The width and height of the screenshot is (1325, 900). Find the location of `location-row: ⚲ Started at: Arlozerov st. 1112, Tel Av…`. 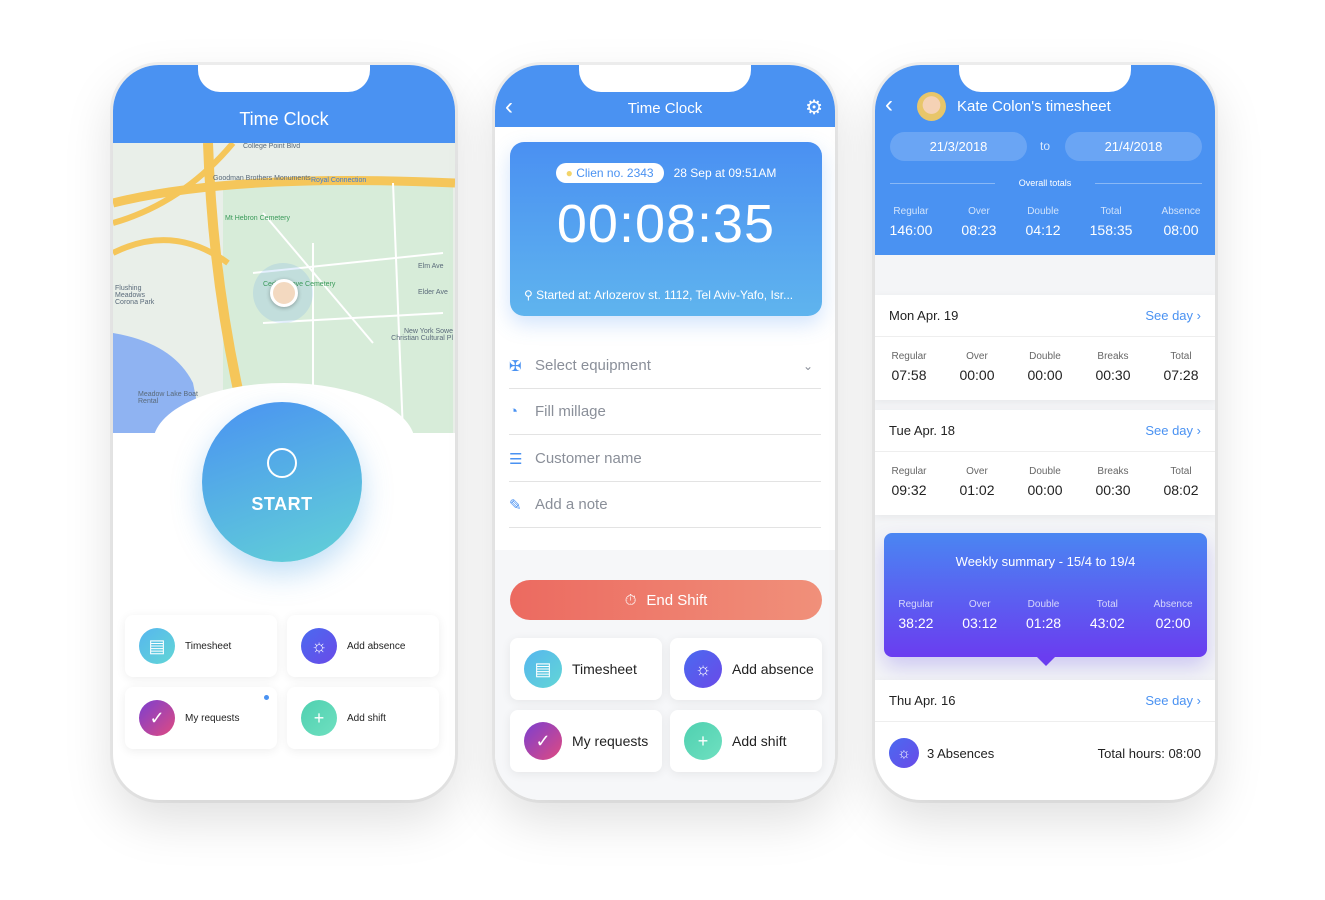

location-row: ⚲ Started at: Arlozerov st. 1112, Tel Av… is located at coordinates (658, 295).